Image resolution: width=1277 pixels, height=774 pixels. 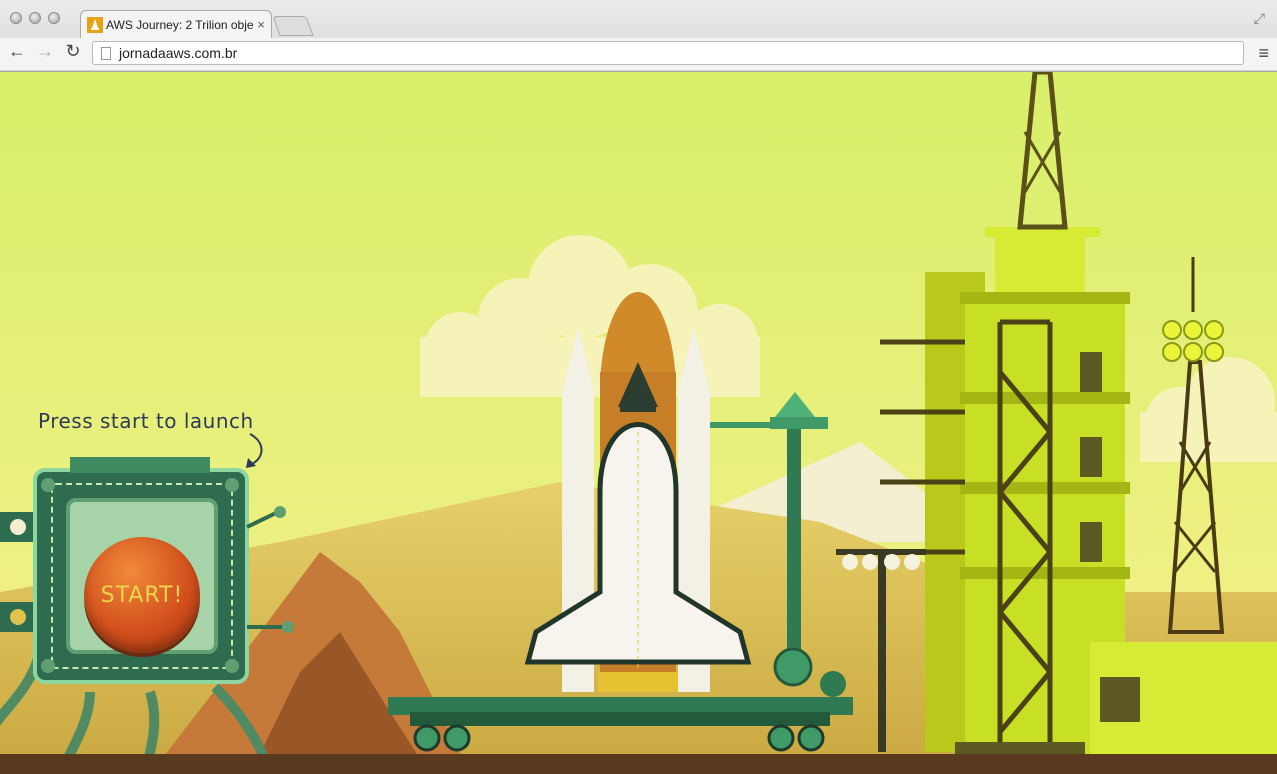 I want to click on start-button-label: START!, so click(x=142, y=595).